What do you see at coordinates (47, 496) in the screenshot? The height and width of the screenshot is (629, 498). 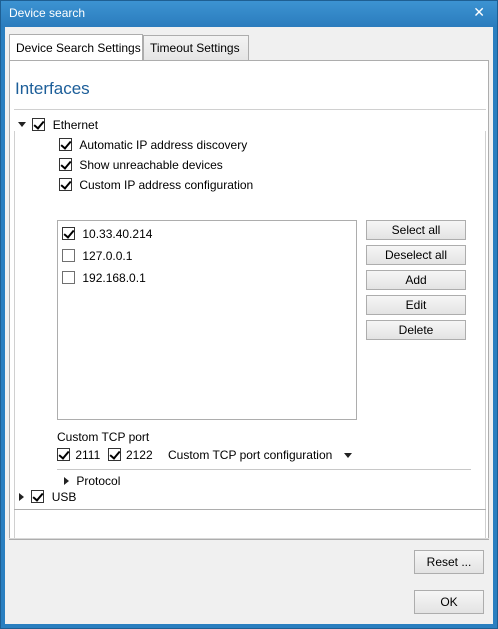 I see `usb-node: USB` at bounding box center [47, 496].